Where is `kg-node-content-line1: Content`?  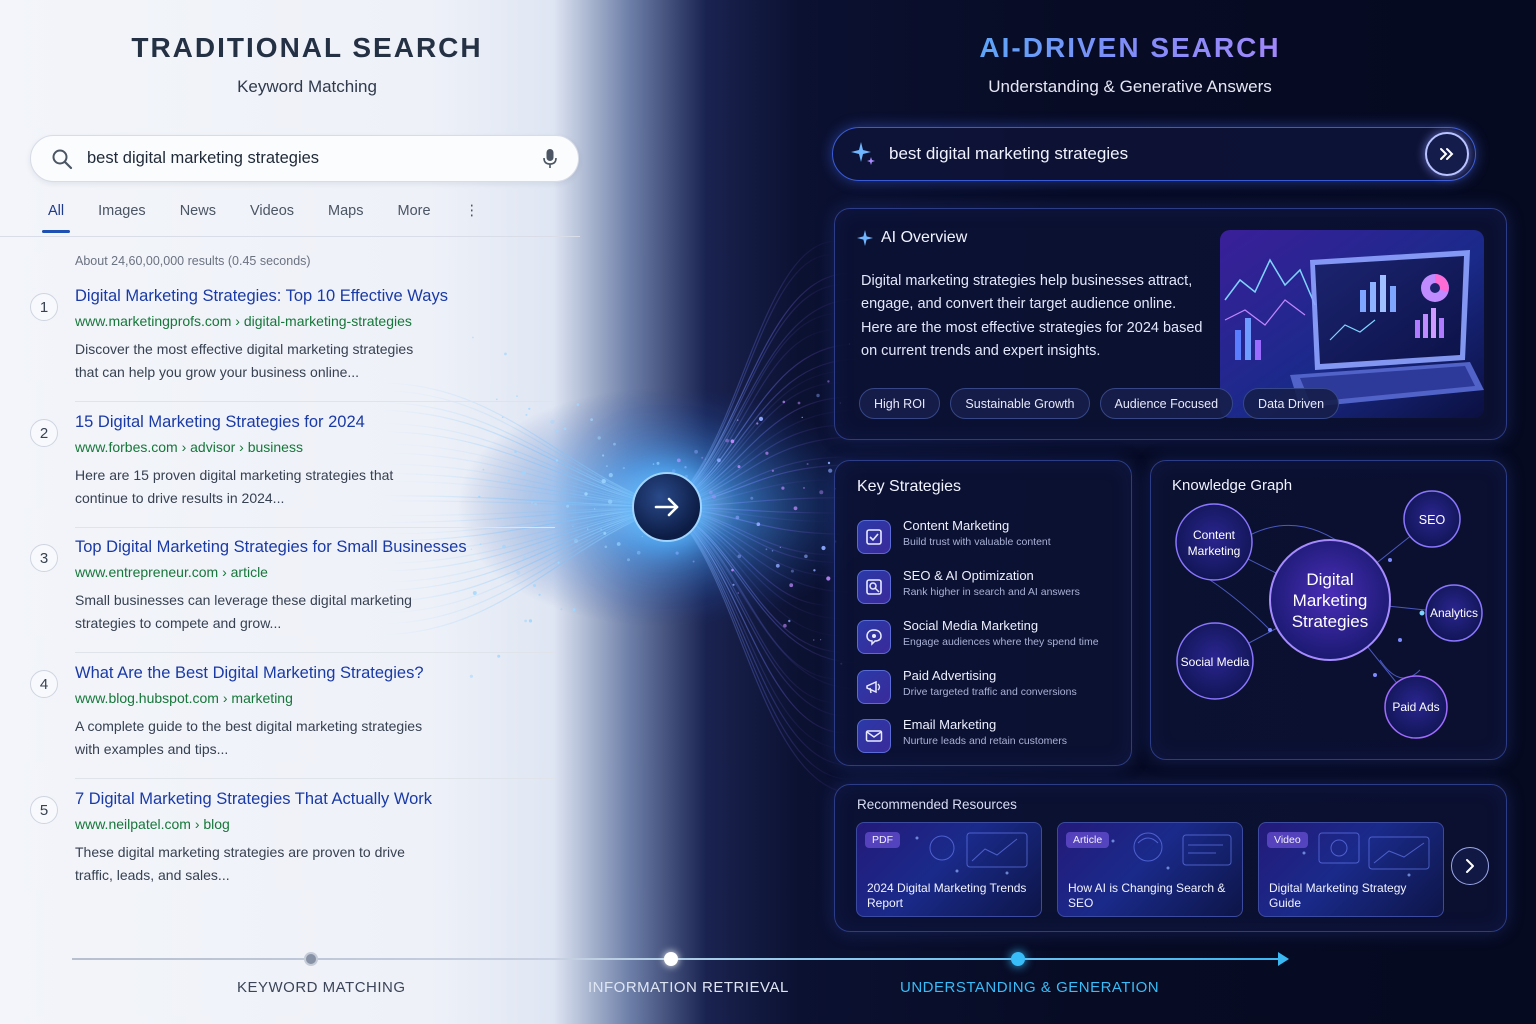 kg-node-content-line1: Content is located at coordinates (1214, 535).